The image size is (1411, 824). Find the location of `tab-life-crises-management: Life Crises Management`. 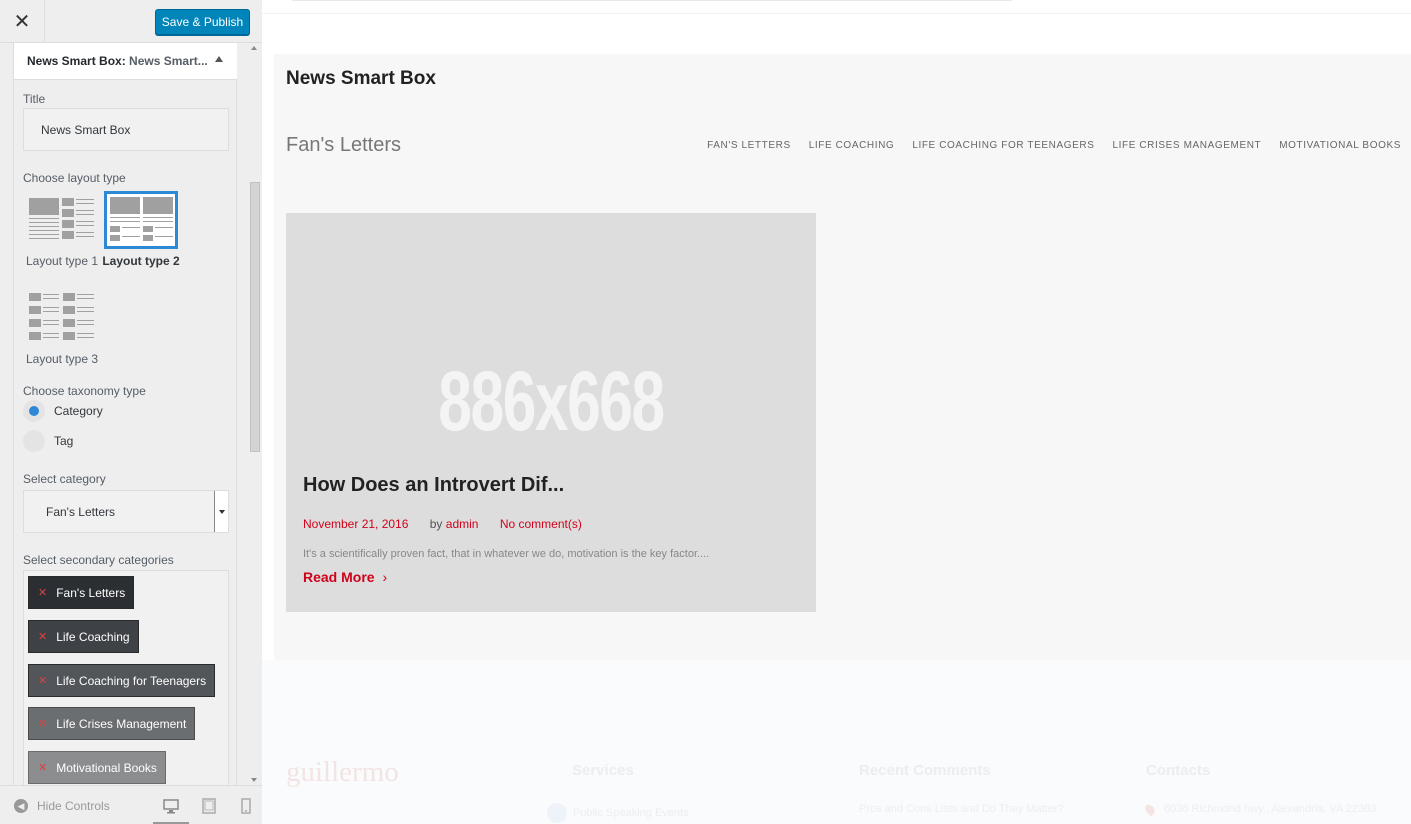

tab-life-crises-management: Life Crises Management is located at coordinates (1186, 145).